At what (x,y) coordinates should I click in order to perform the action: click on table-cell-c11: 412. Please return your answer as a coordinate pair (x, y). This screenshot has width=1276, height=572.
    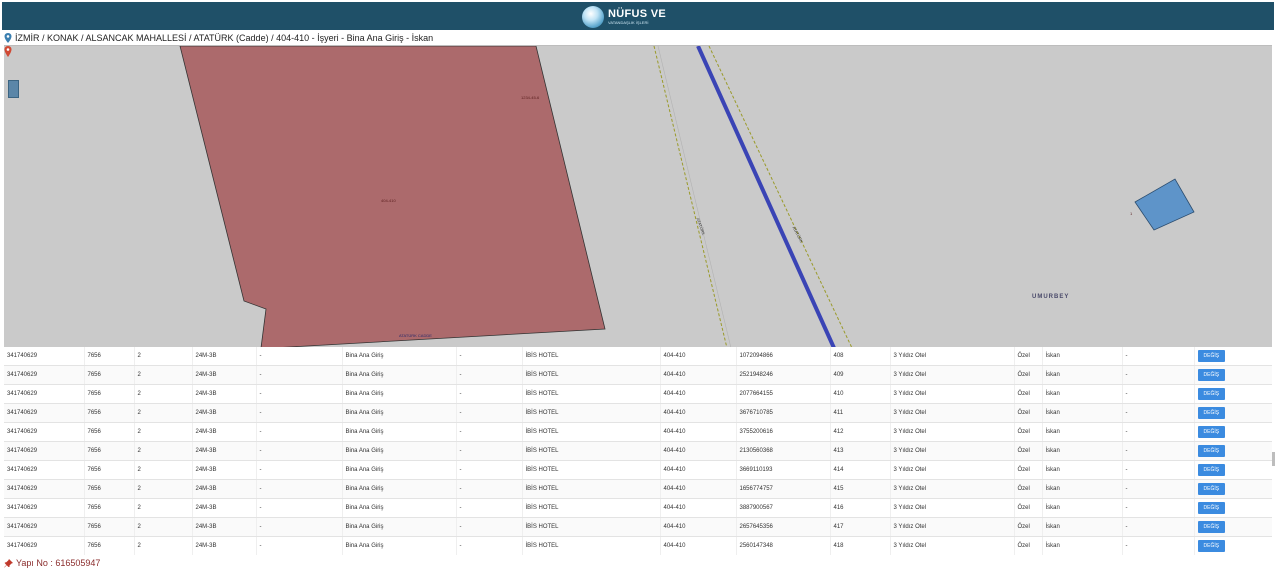
    Looking at the image, I should click on (860, 432).